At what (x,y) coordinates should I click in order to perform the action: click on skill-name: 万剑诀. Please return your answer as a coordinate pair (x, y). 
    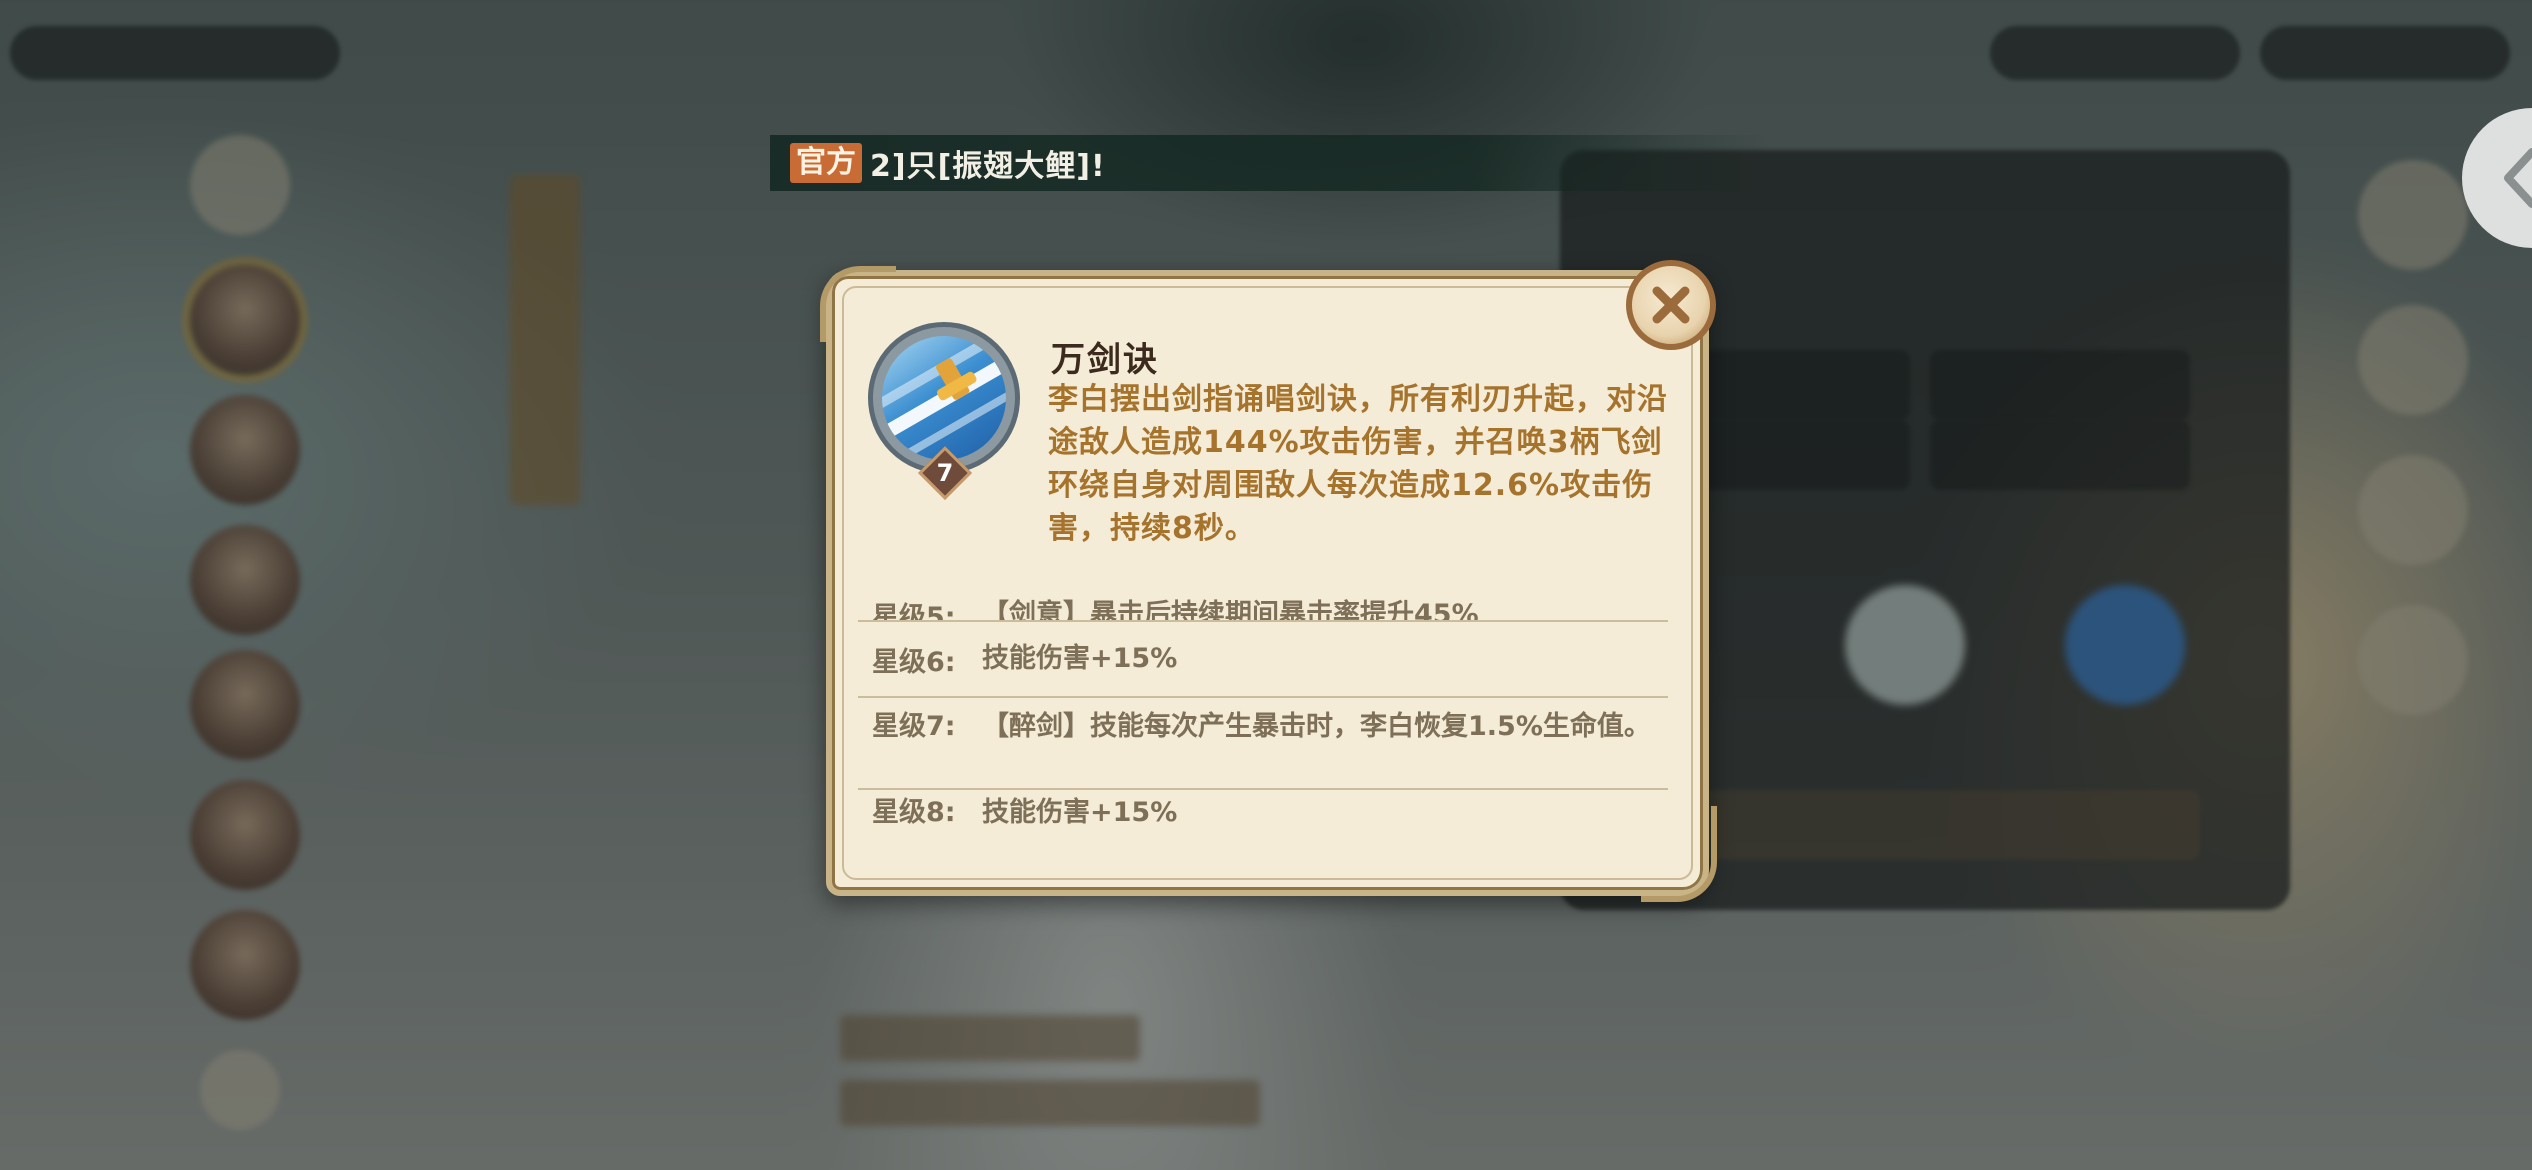
    Looking at the image, I should click on (1105, 360).